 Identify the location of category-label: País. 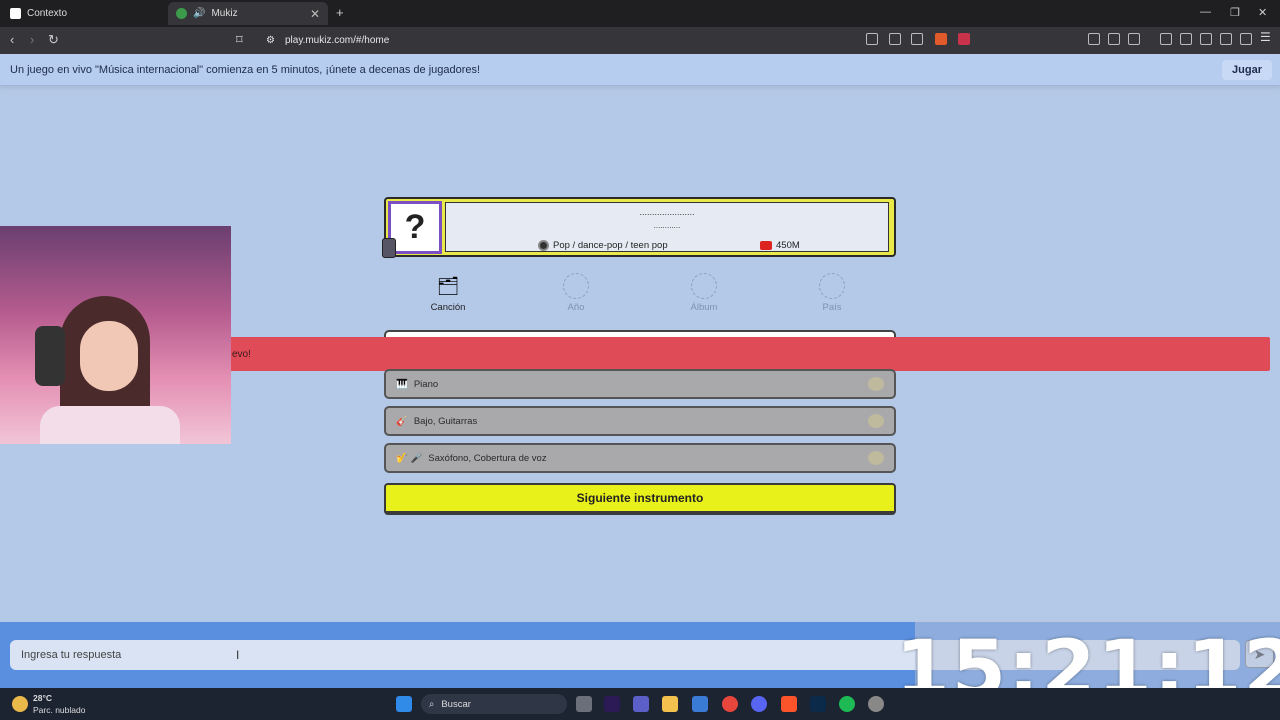
(832, 307).